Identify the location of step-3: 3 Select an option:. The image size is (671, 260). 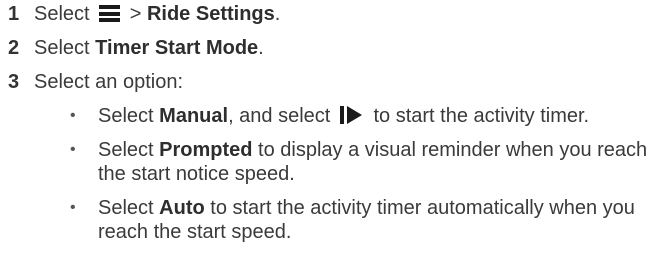
(95, 82).